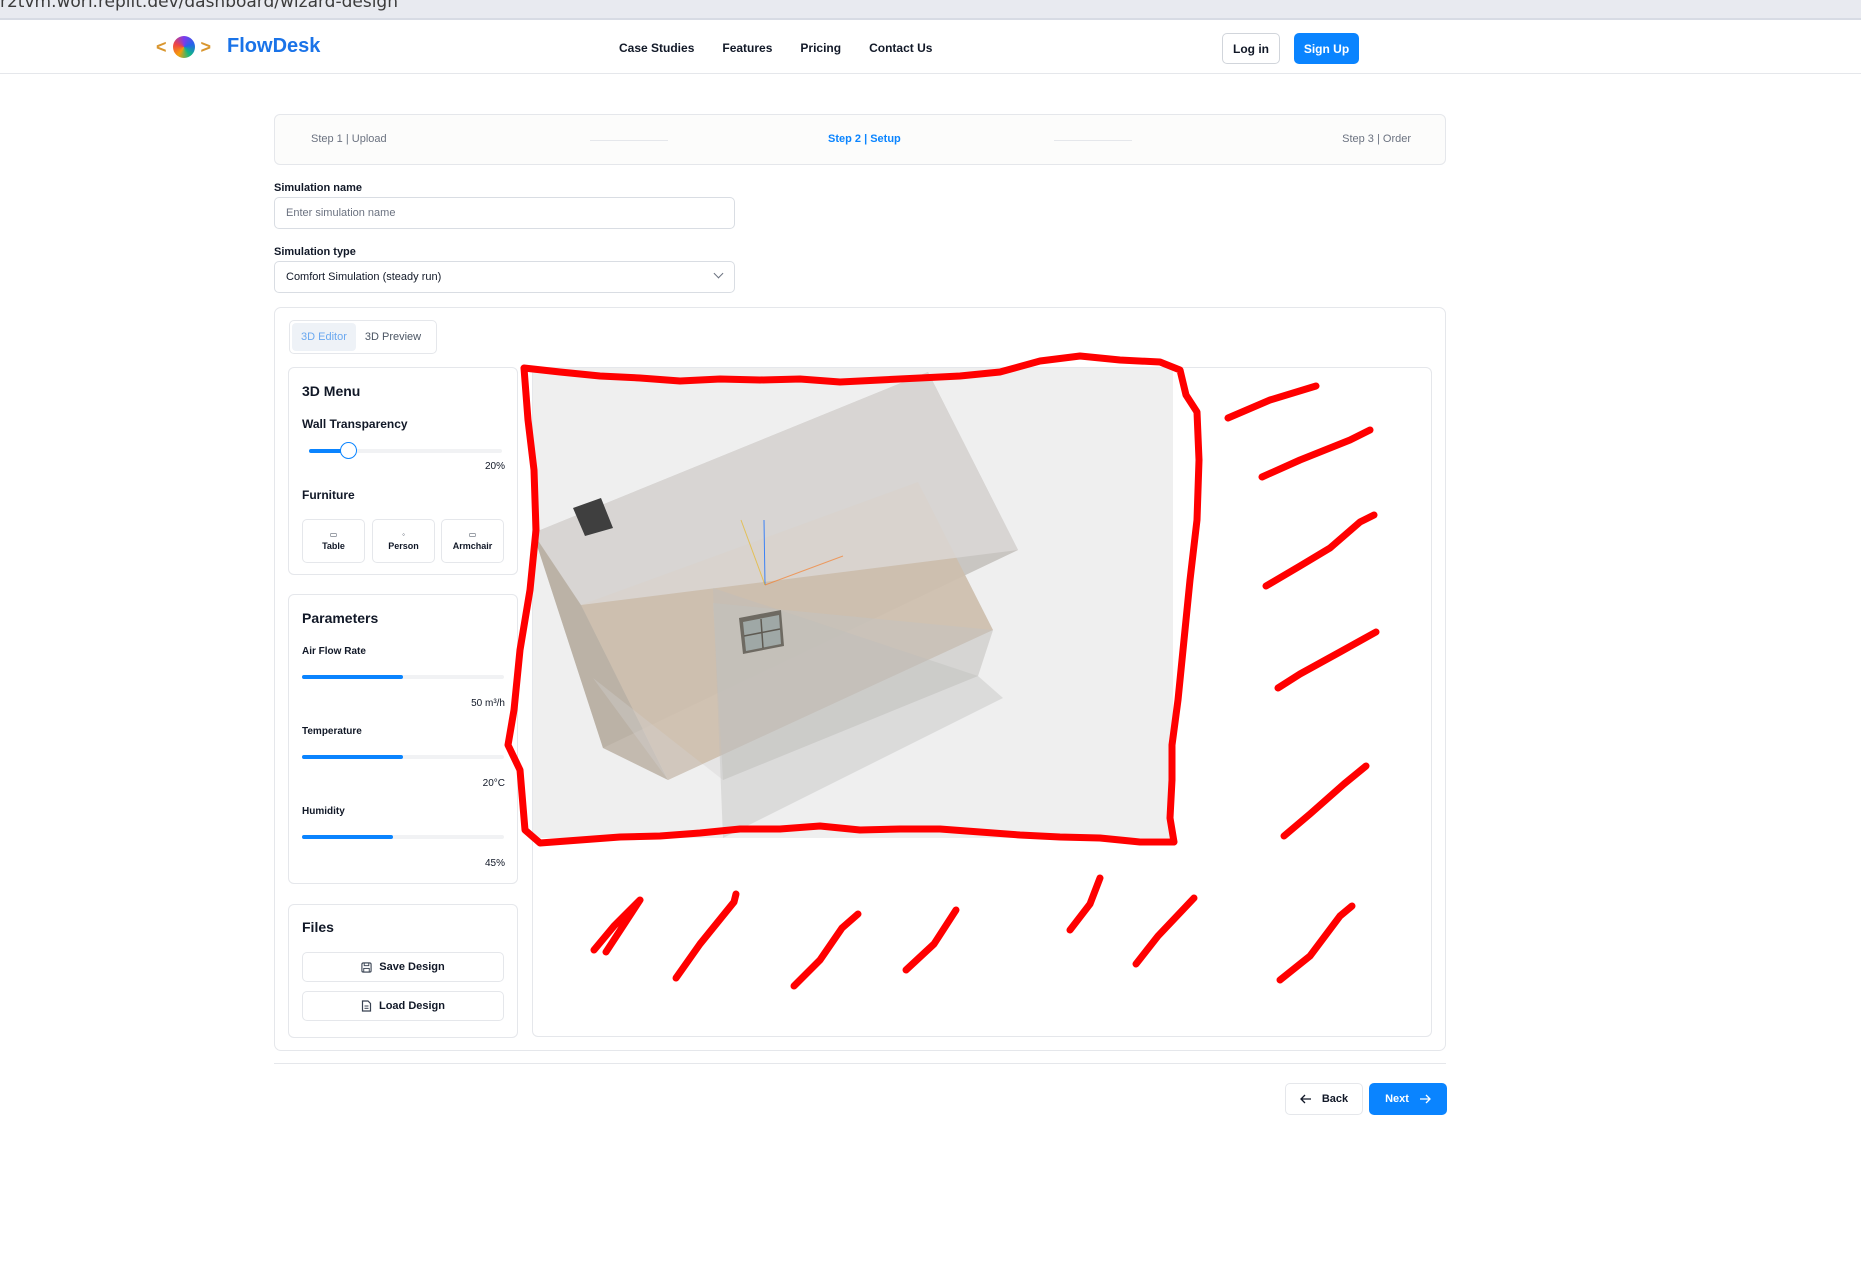 This screenshot has width=1861, height=1285. What do you see at coordinates (1376, 139) in the screenshot?
I see `step-order: Step 3 | Order` at bounding box center [1376, 139].